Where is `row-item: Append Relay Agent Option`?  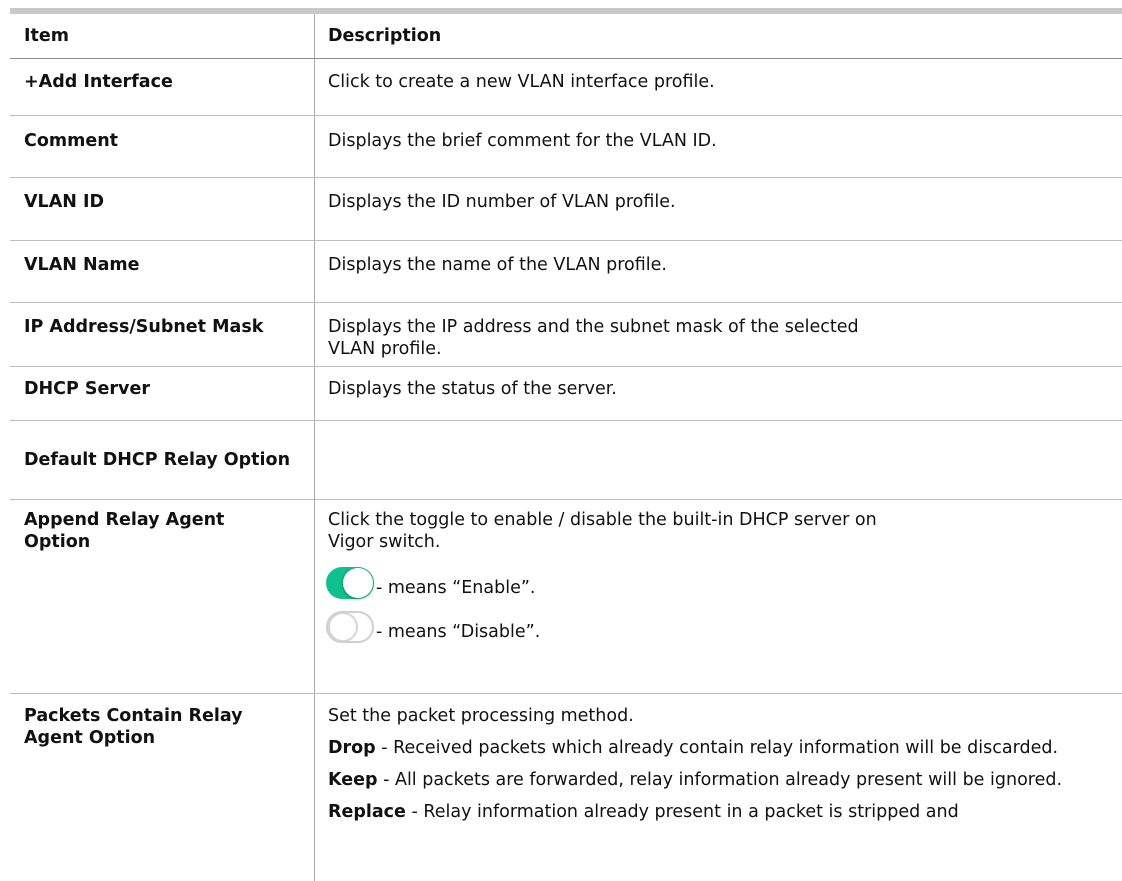 row-item: Append Relay Agent Option is located at coordinates (124, 531).